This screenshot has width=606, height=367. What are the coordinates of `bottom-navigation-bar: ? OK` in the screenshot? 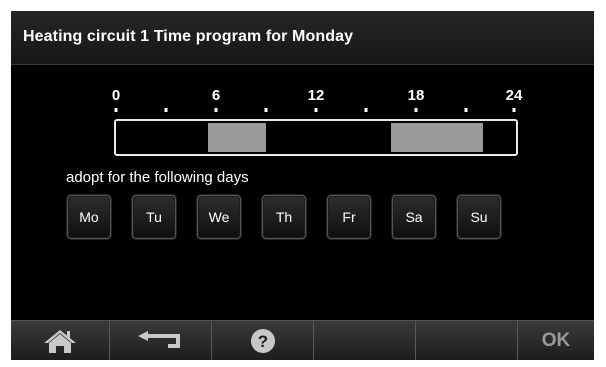 It's located at (302, 340).